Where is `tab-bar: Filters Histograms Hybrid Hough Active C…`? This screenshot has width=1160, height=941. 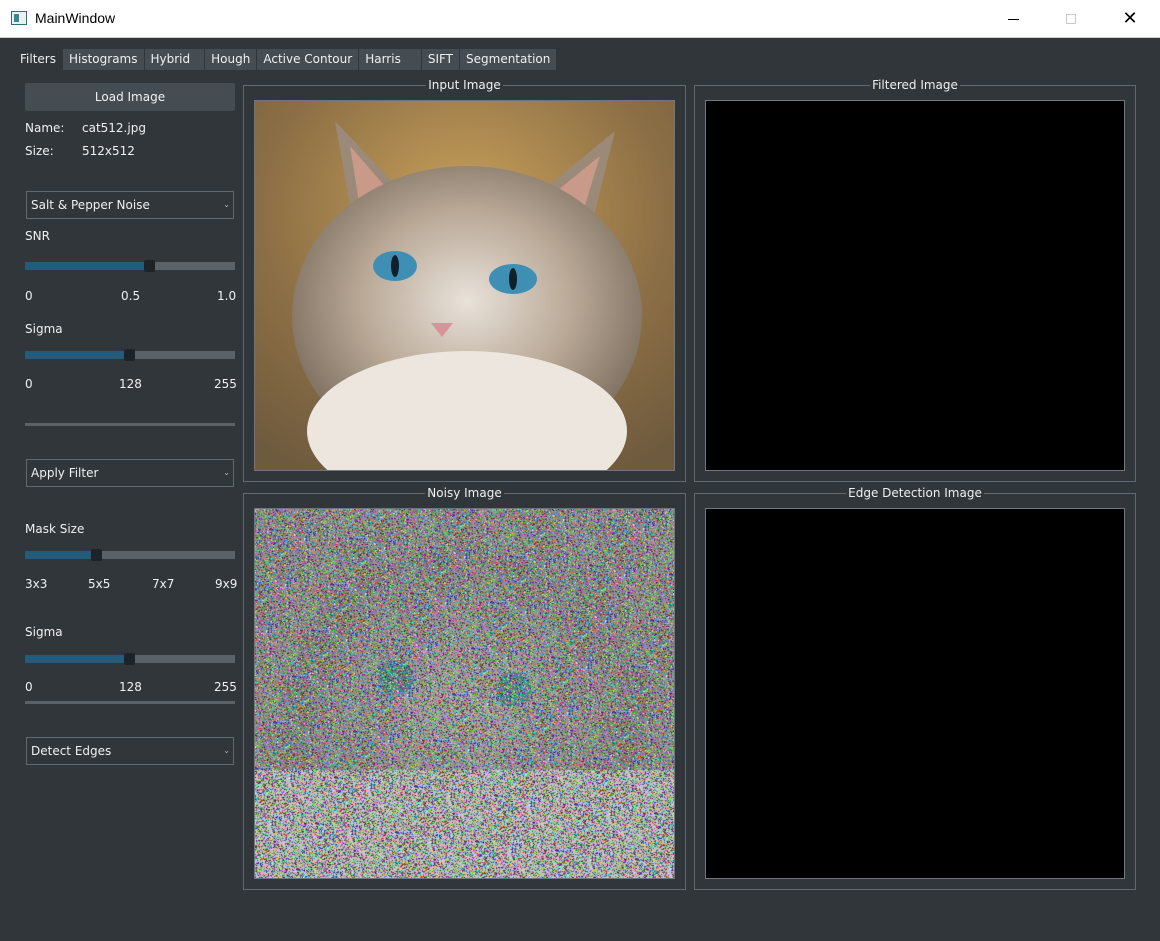
tab-bar: Filters Histograms Hybrid Hough Active C… is located at coordinates (285, 59).